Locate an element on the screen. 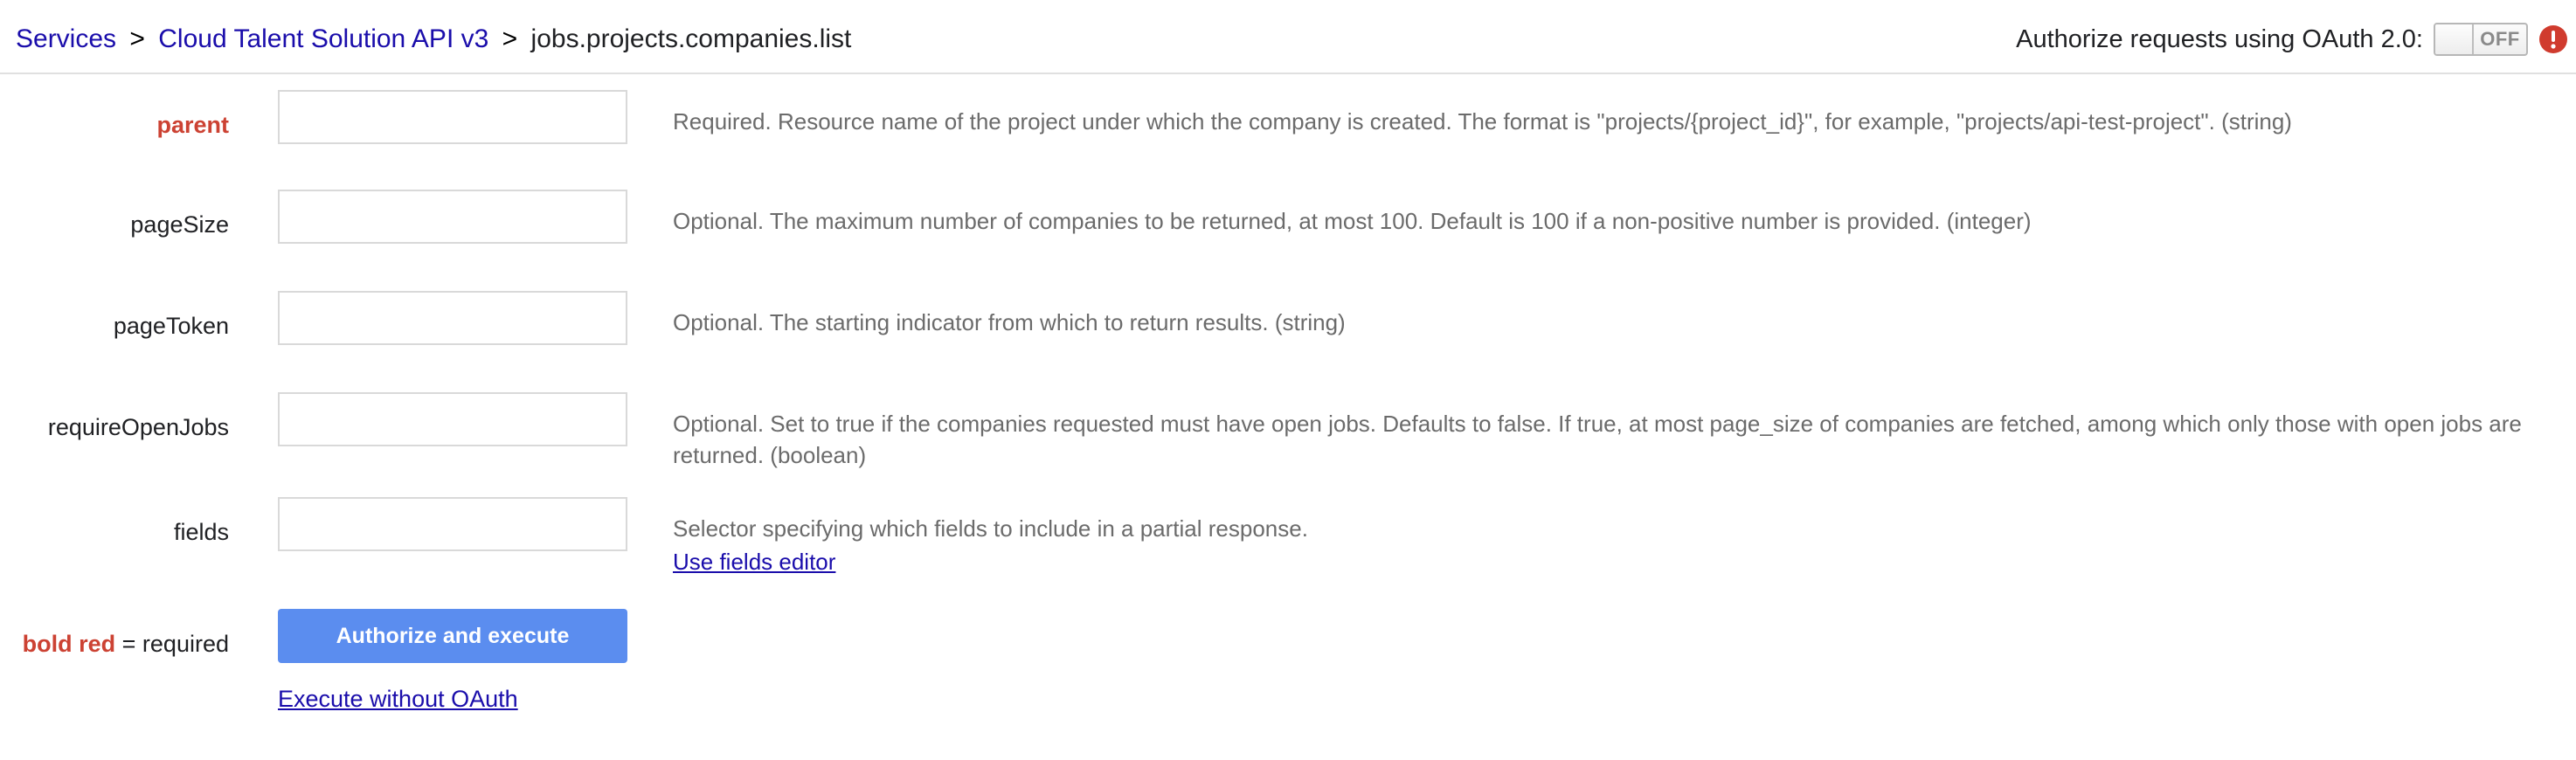 Image resolution: width=2576 pixels, height=760 pixels. parameter-input-fields is located at coordinates (452, 524).